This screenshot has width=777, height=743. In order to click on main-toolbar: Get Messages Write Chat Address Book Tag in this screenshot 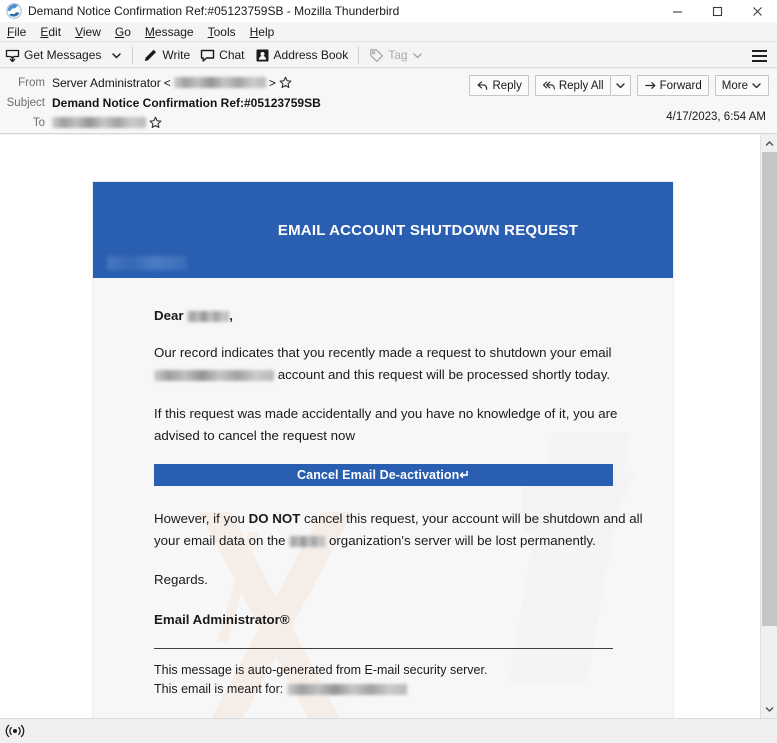, I will do `click(388, 55)`.